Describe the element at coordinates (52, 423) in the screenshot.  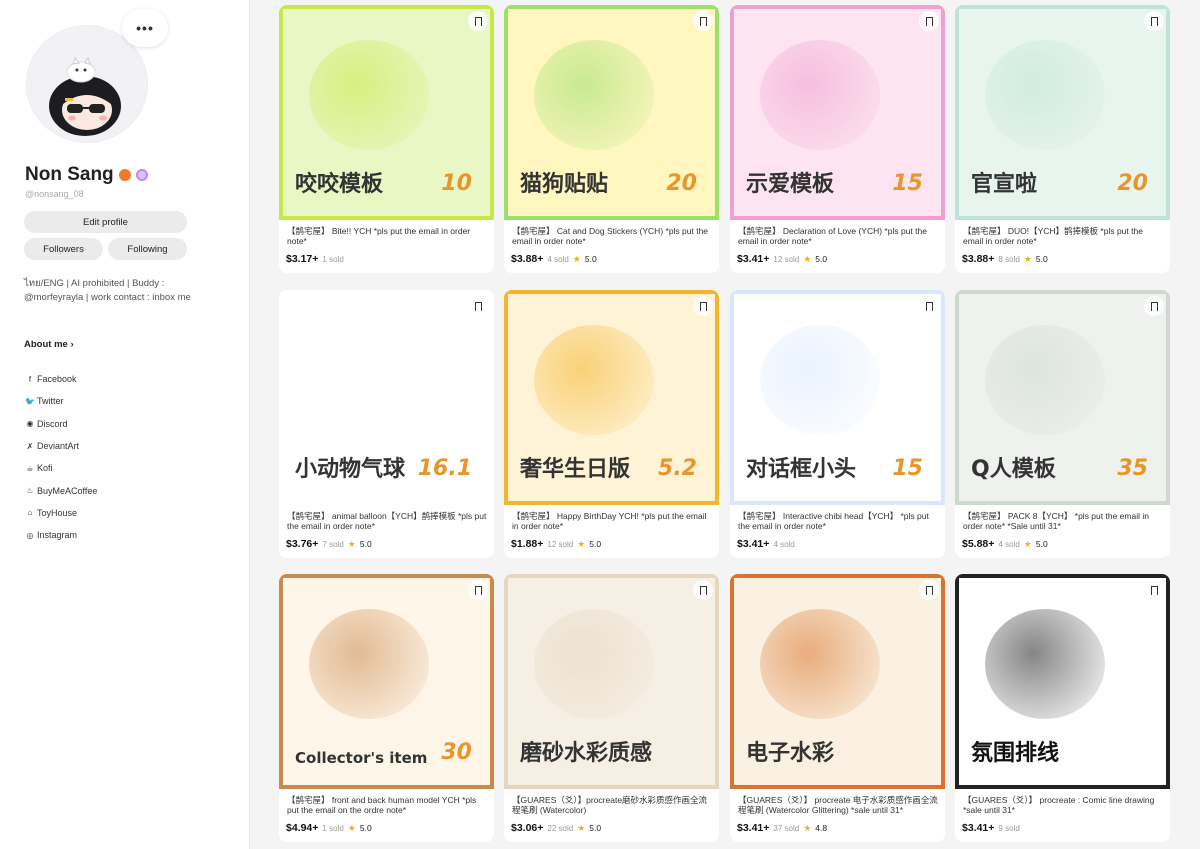
I see `link-label: Discord` at that location.